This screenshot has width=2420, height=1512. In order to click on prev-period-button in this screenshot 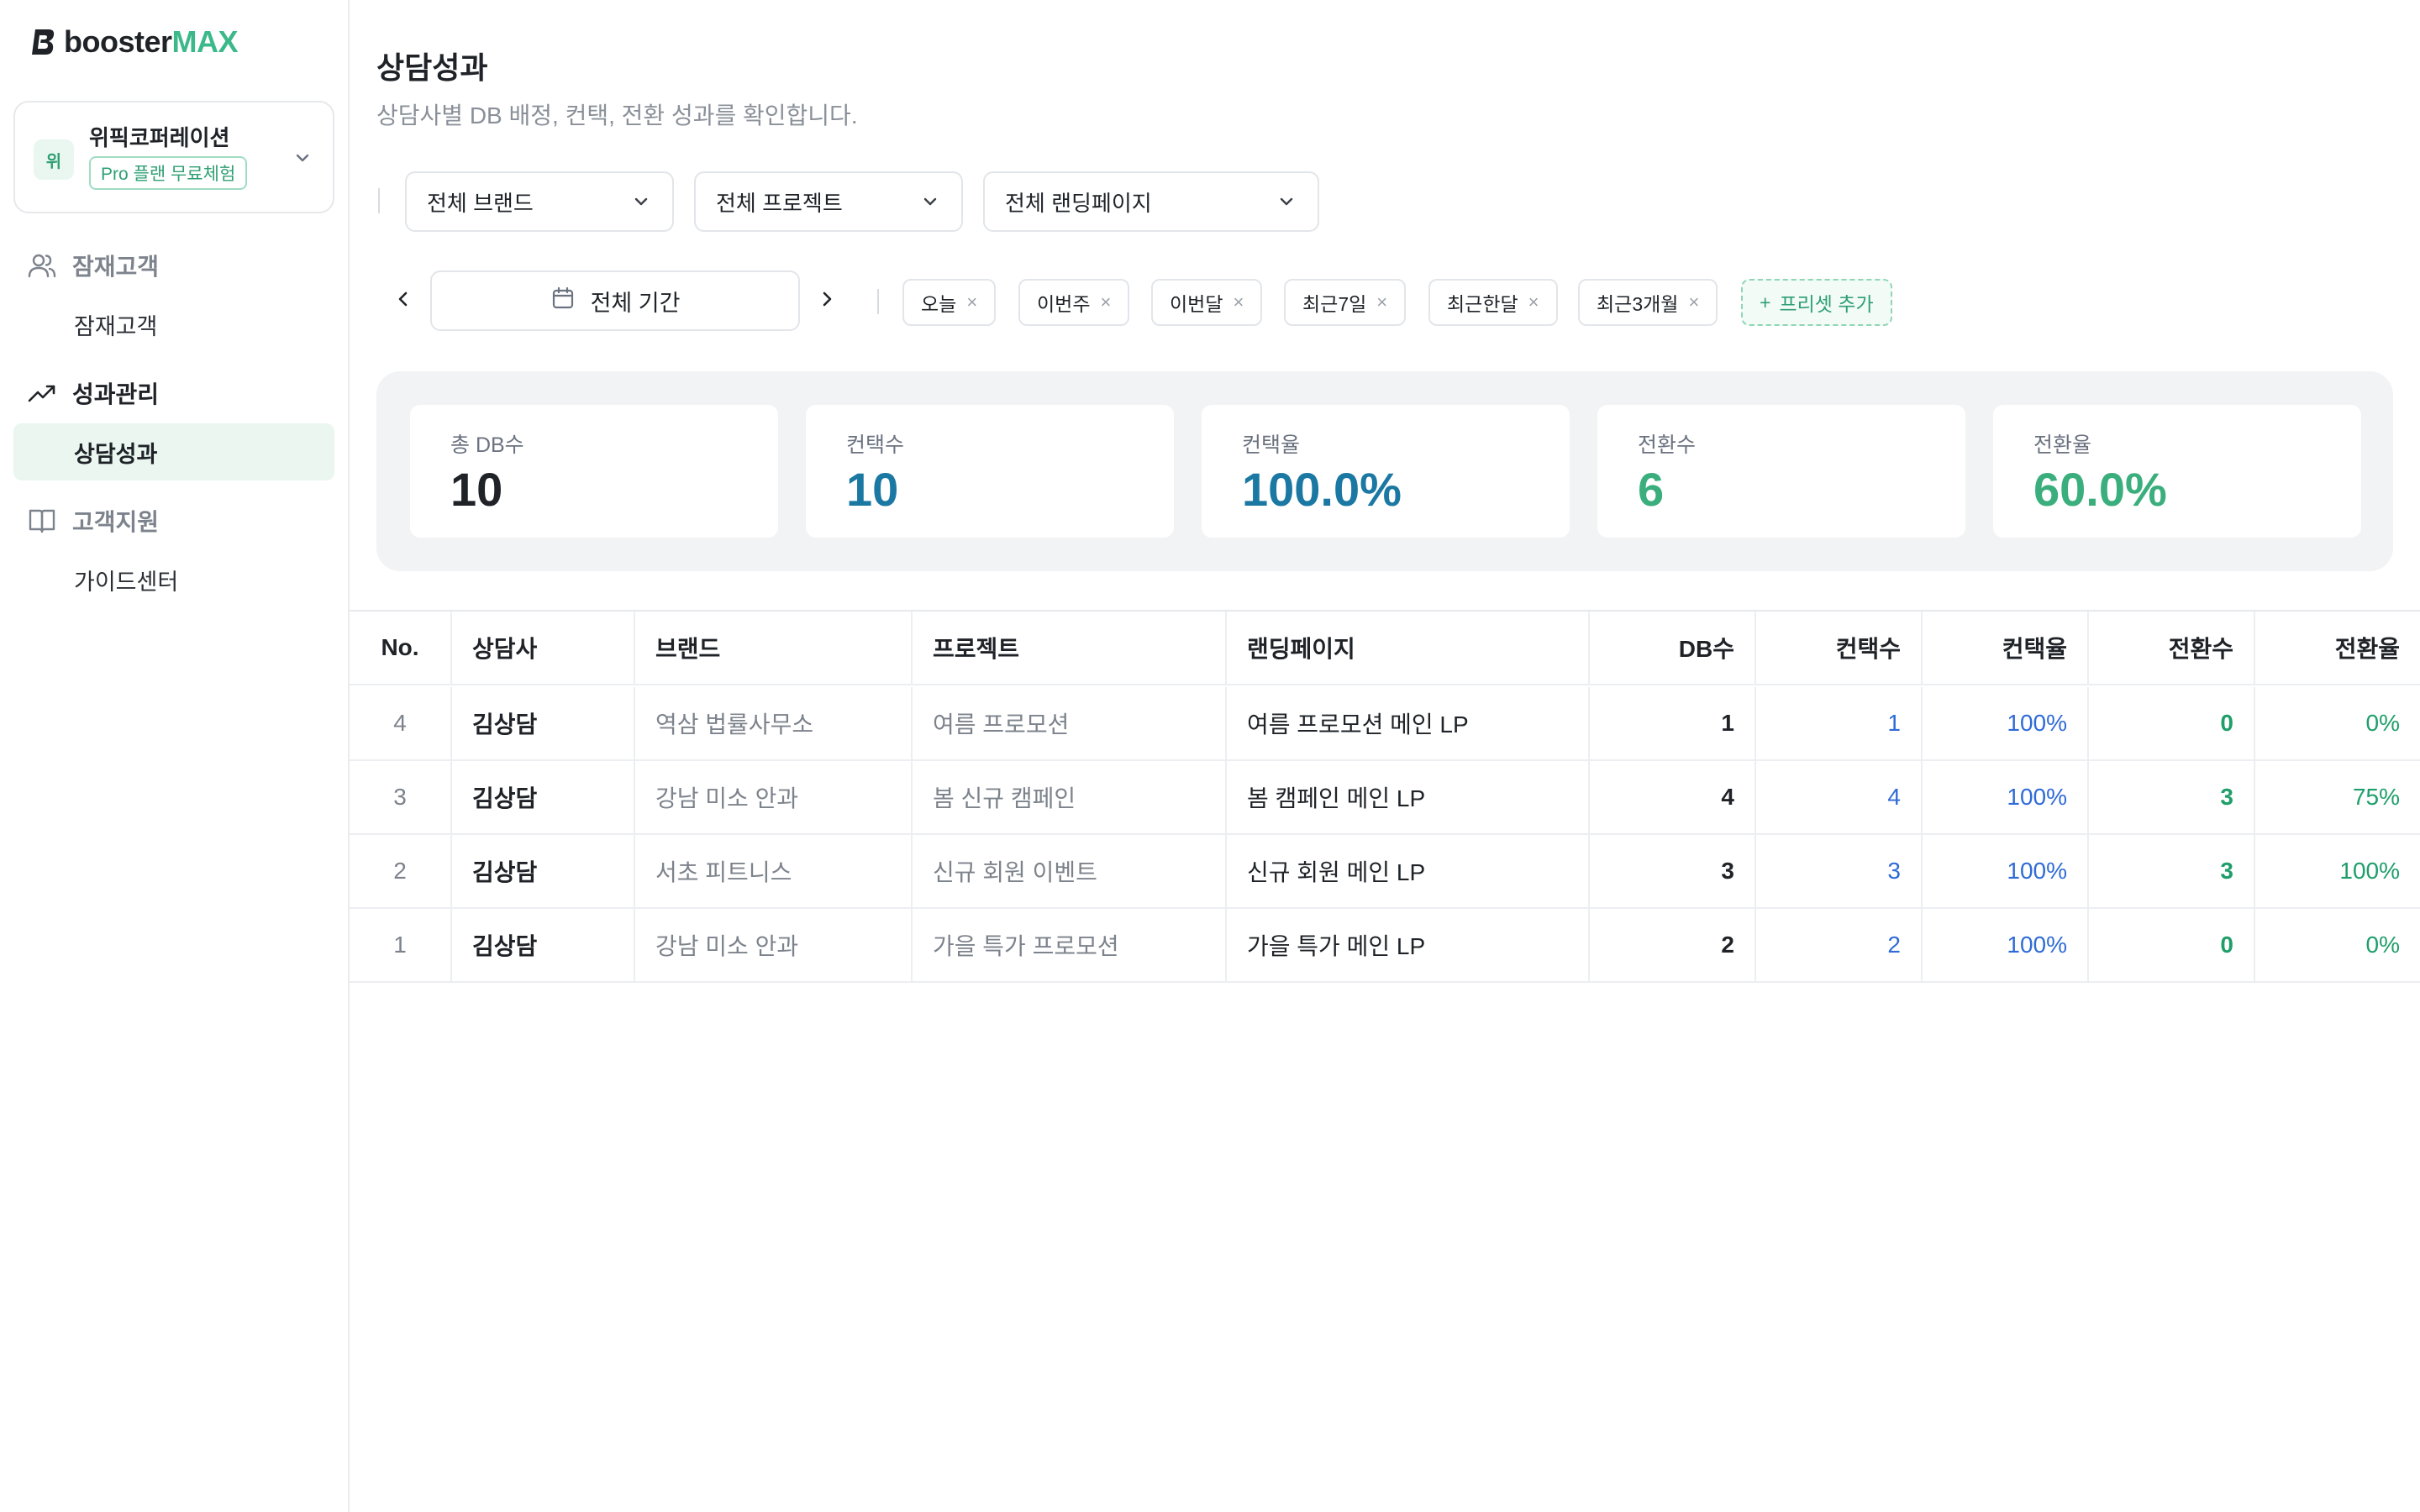, I will do `click(404, 301)`.